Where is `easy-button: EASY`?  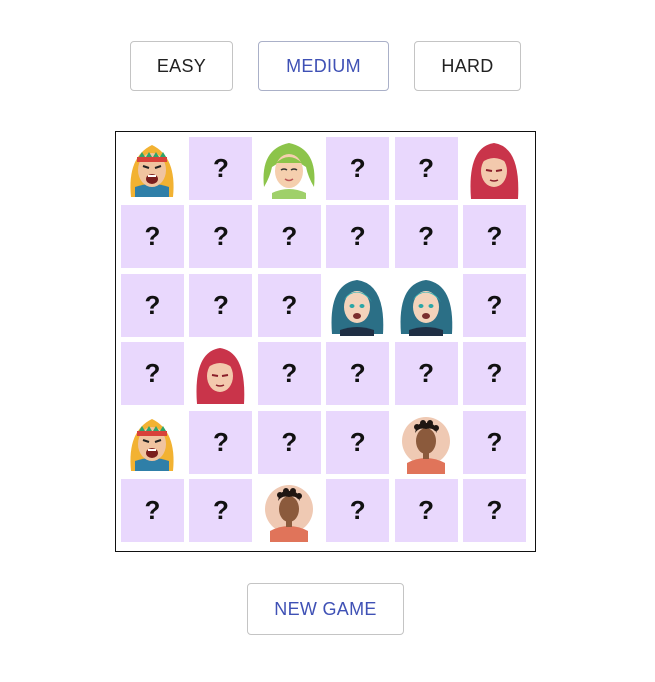
easy-button: EASY is located at coordinates (181, 66).